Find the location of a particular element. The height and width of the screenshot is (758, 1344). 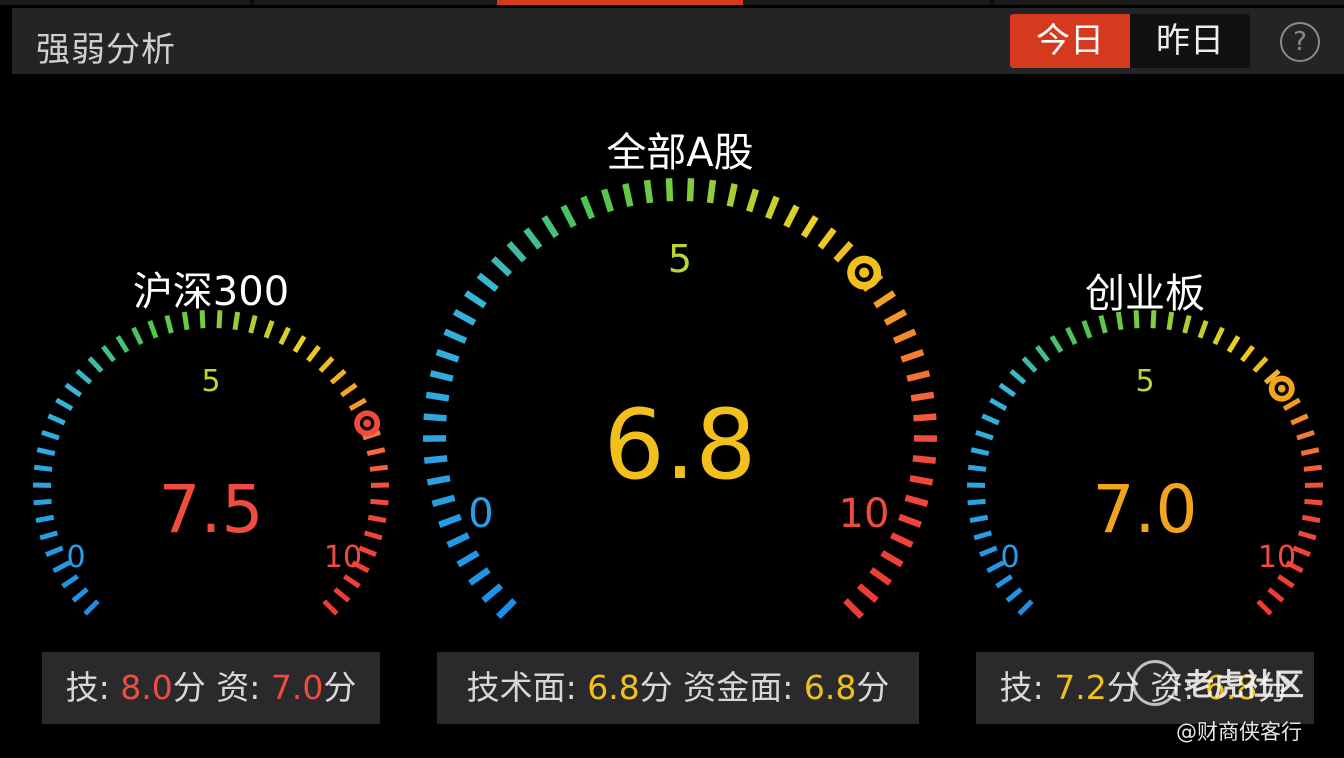

watermark-brand: 老虎社区 is located at coordinates (1244, 685).